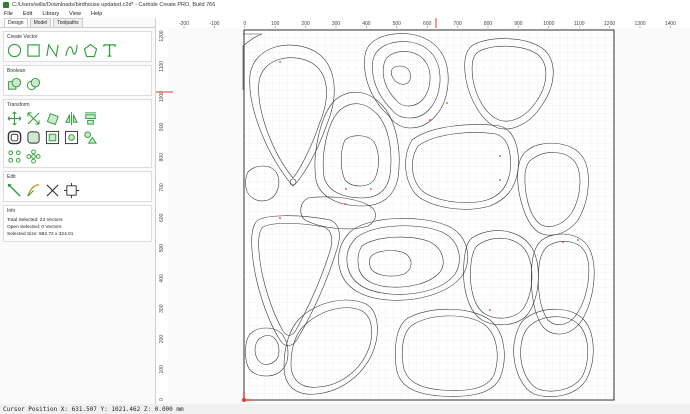 The width and height of the screenshot is (690, 414). I want to click on curve-icon, so click(71, 50).